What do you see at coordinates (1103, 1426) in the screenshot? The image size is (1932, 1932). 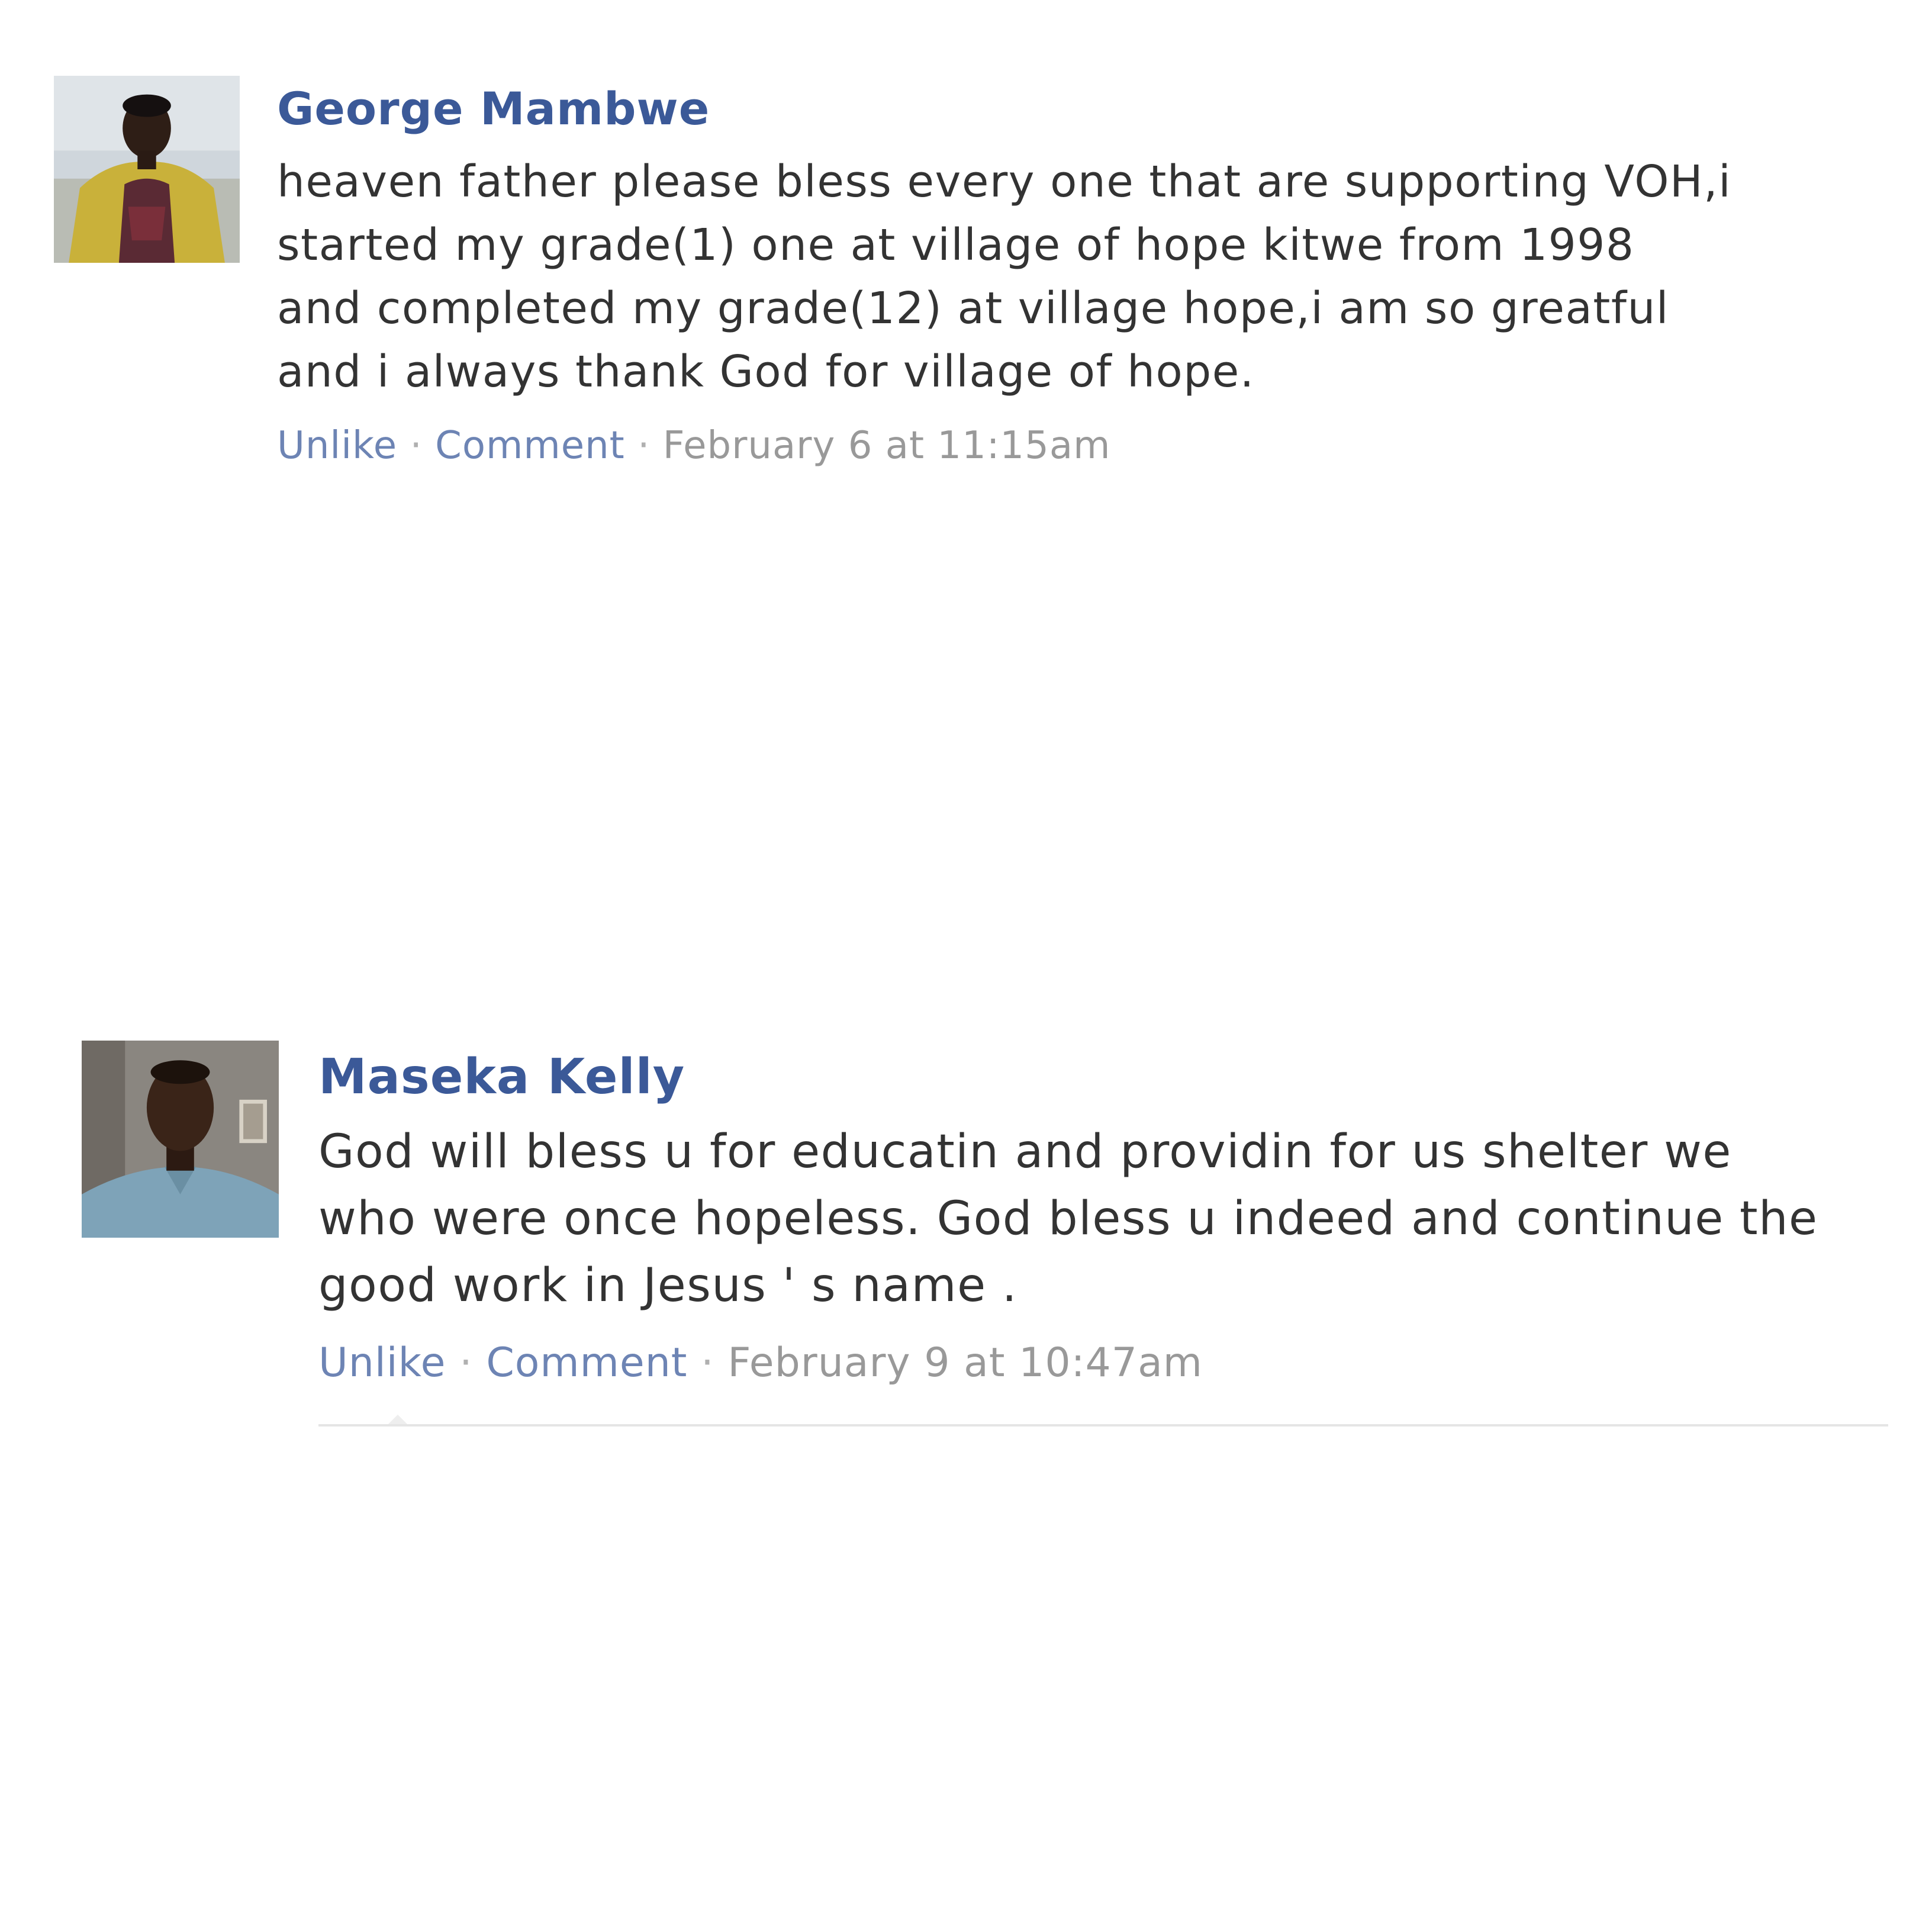 I see `divider` at bounding box center [1103, 1426].